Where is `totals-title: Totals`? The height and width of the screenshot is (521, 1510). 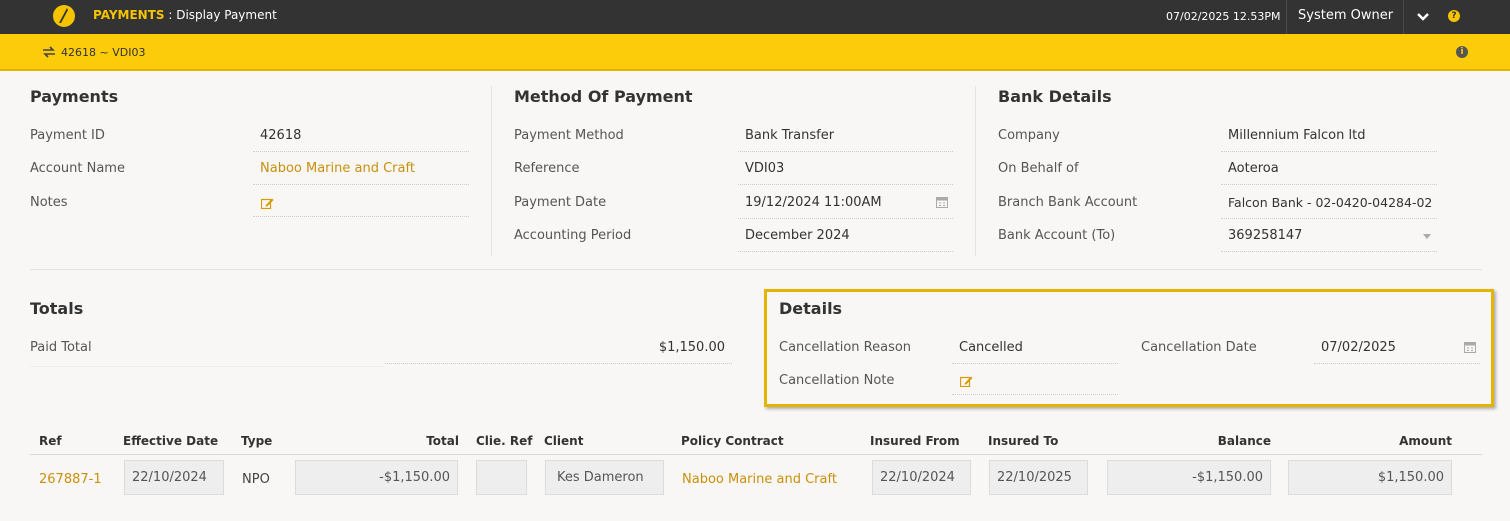 totals-title: Totals is located at coordinates (57, 308).